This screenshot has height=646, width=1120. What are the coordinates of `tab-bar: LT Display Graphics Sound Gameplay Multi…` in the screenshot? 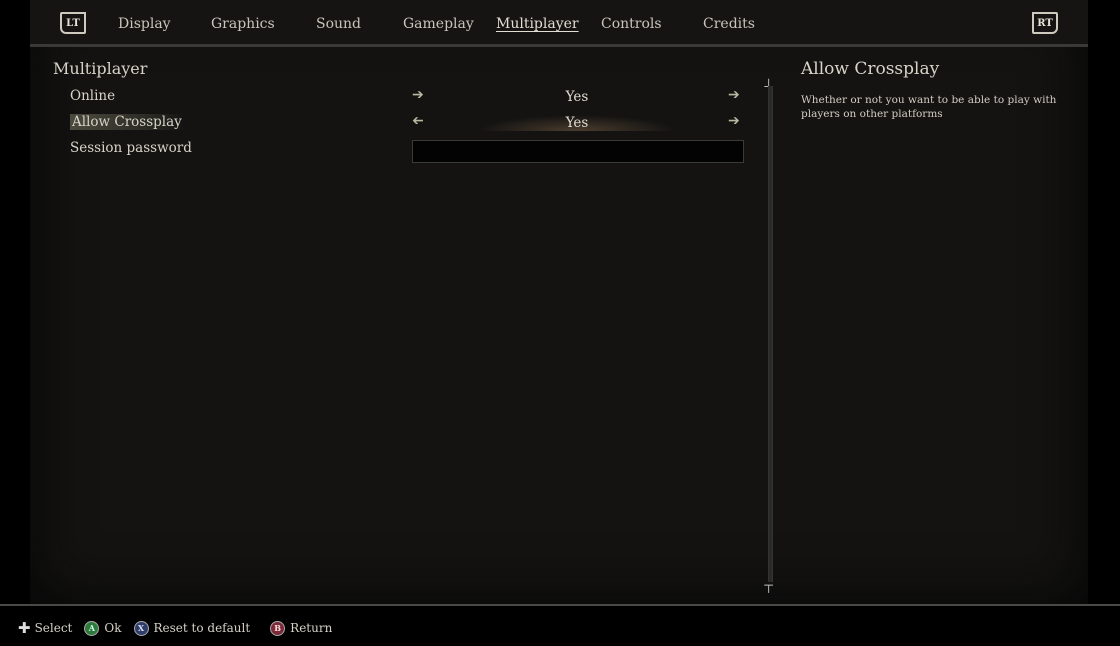 It's located at (559, 23).